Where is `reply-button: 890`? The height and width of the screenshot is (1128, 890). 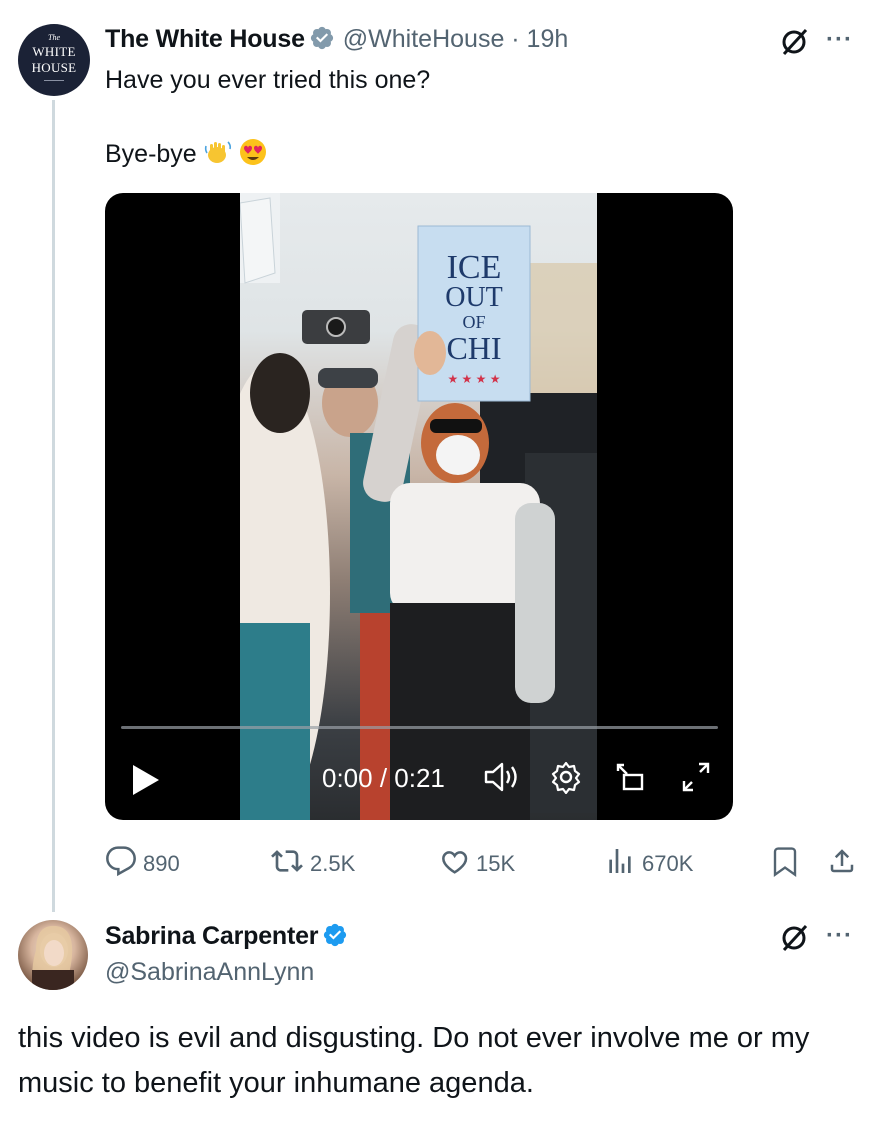 reply-button: 890 is located at coordinates (142, 861).